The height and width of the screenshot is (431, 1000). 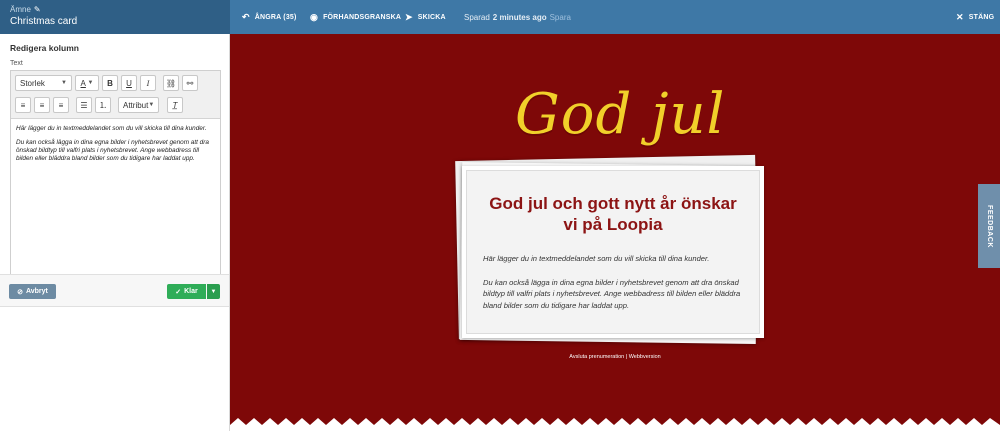 I want to click on webversion-link: Webbversion, so click(x=645, y=357).